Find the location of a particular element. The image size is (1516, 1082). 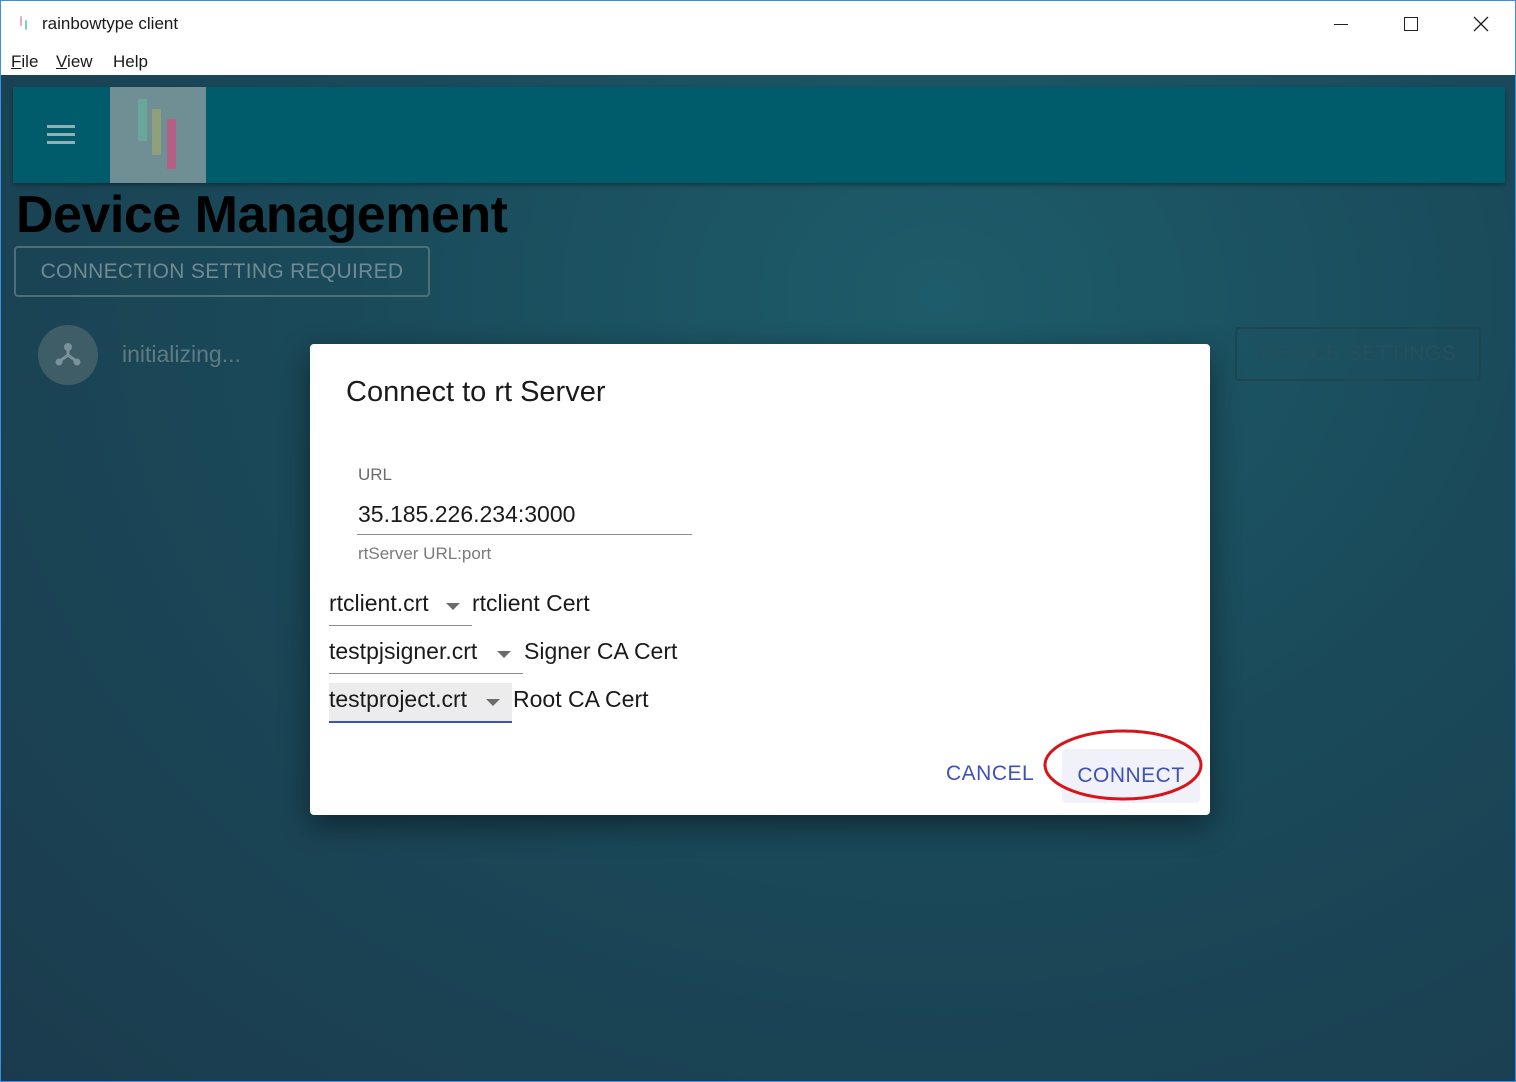

menu-help: Help is located at coordinates (130, 62).